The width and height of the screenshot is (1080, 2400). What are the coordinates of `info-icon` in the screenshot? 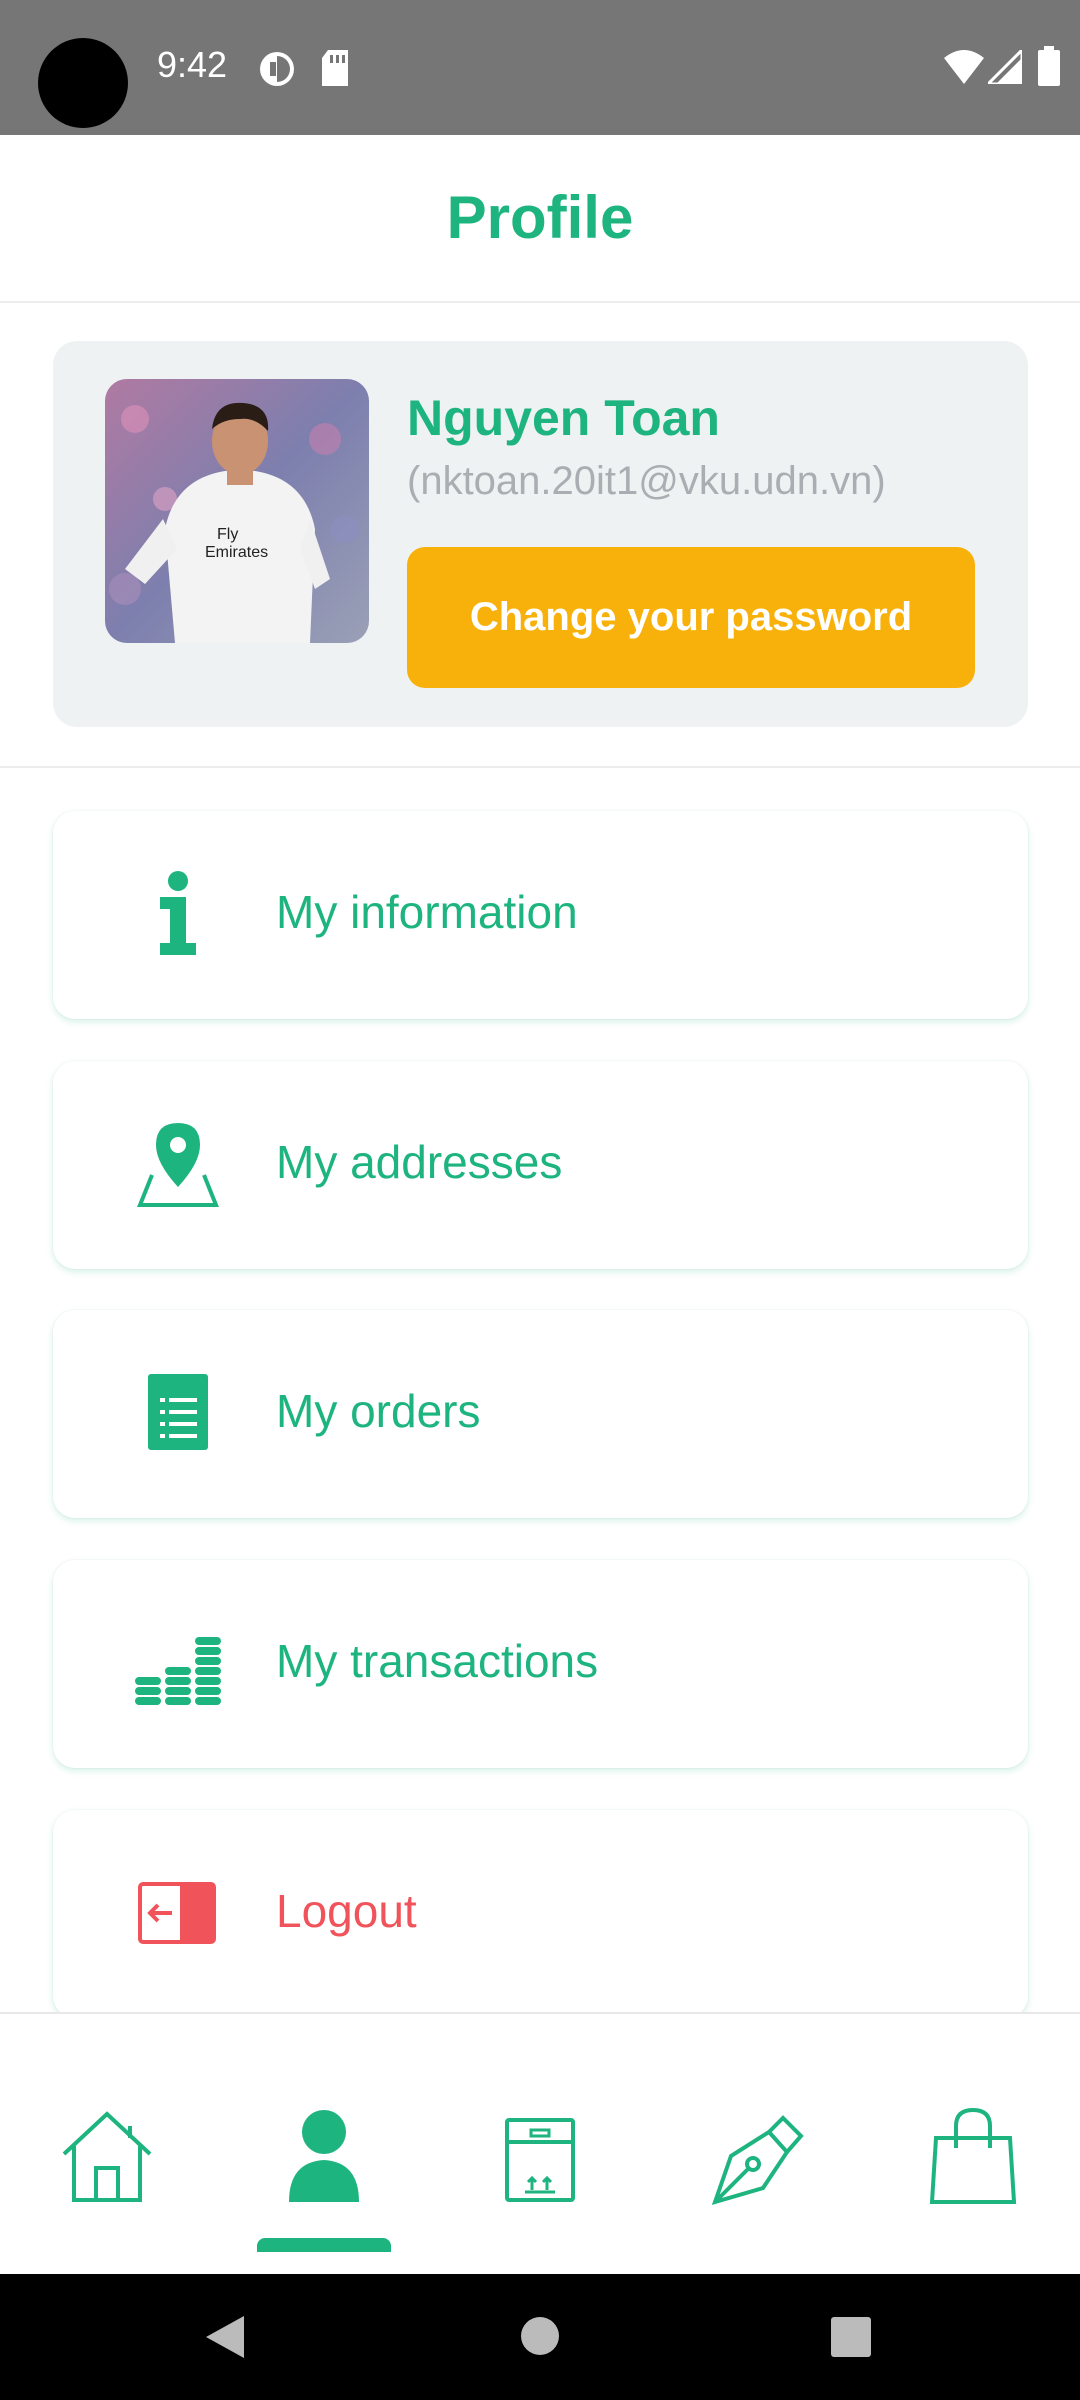 It's located at (178, 913).